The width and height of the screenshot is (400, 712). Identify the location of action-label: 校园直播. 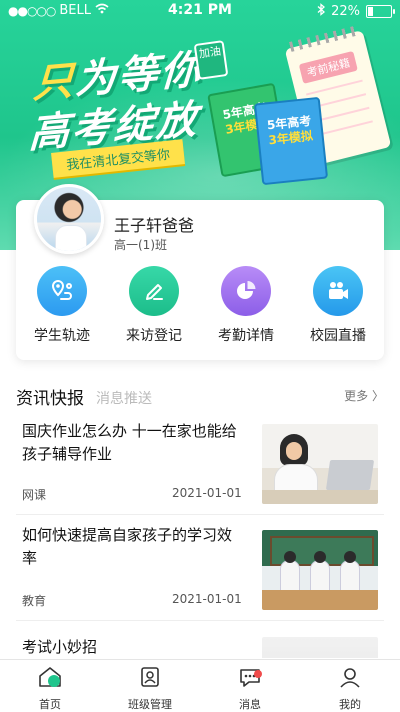
(338, 336).